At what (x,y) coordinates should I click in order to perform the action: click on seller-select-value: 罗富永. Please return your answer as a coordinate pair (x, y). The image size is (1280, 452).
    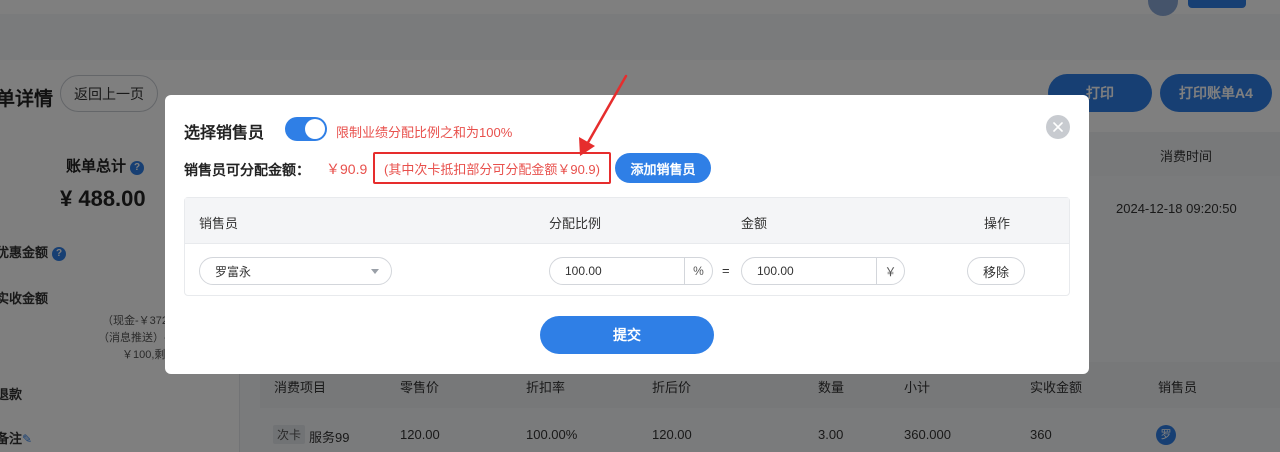
    Looking at the image, I should click on (233, 271).